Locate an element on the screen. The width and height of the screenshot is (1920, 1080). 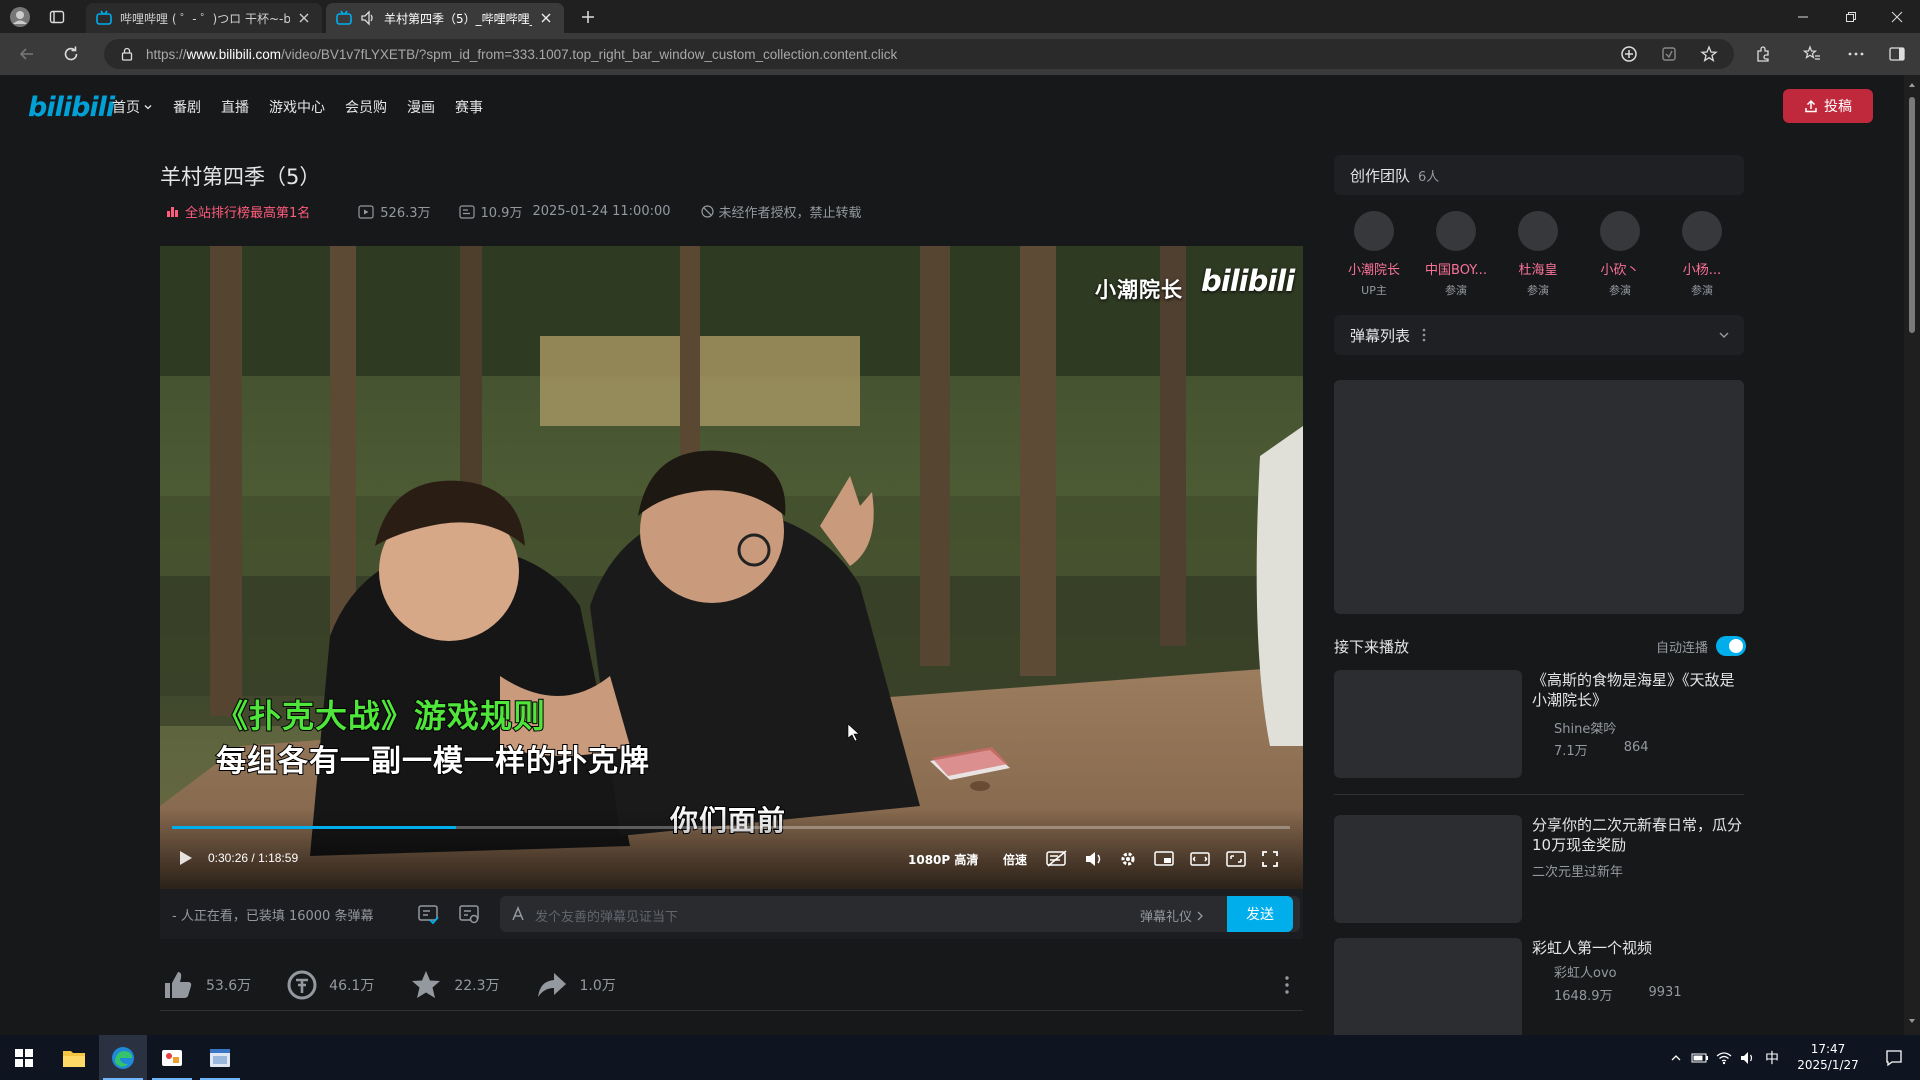
page-scrollbar is located at coordinates (1912, 555).